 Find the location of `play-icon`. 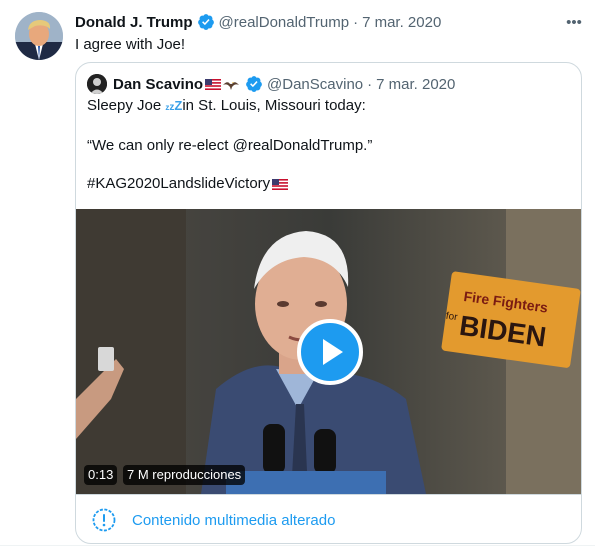

play-icon is located at coordinates (333, 352).